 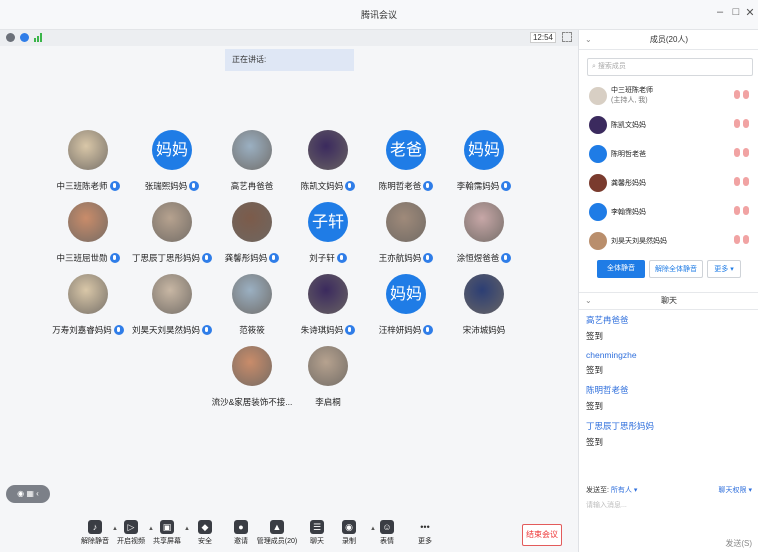 I want to click on participant-tile: 妈妈 汪梓妍妈妈, so click(x=406, y=309).